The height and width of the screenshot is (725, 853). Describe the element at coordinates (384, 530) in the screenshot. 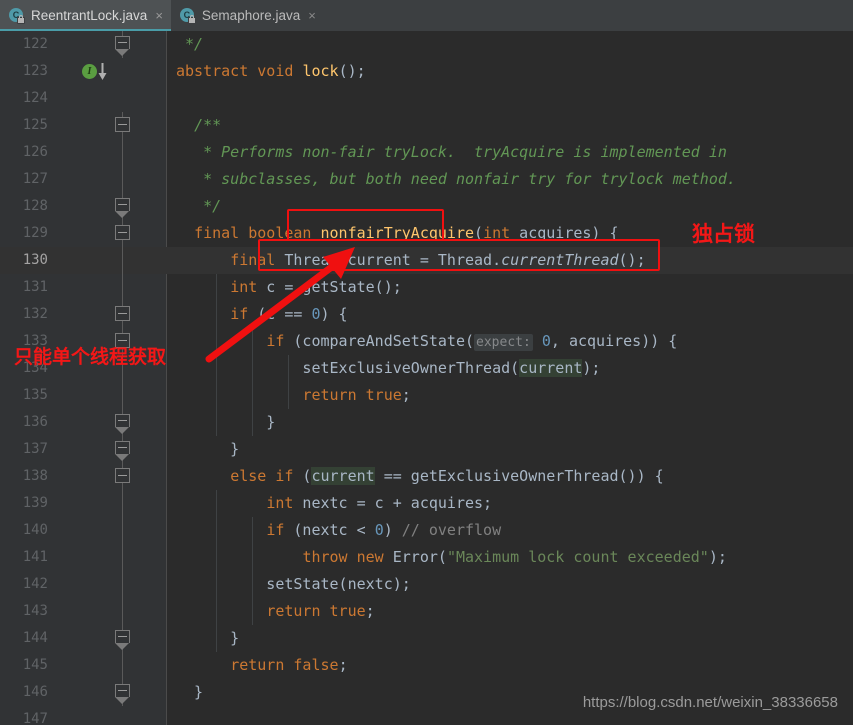

I see `code-line-text: if (nextc < 0) // overflow` at that location.